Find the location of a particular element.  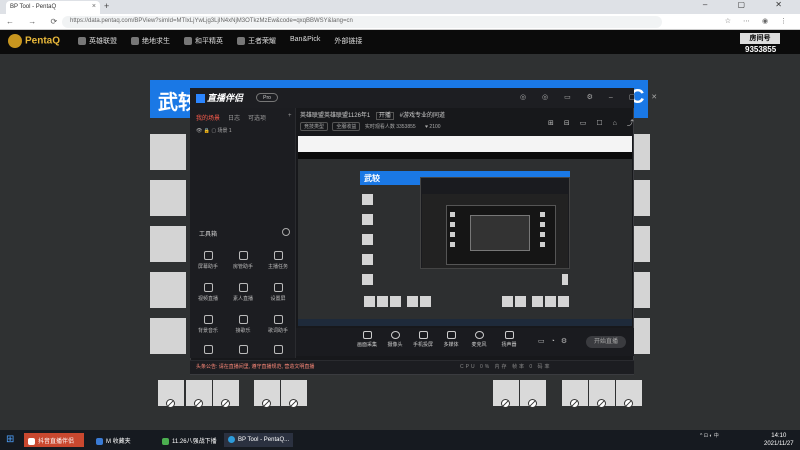

tool-label: 接歌乐 is located at coordinates (243, 331).